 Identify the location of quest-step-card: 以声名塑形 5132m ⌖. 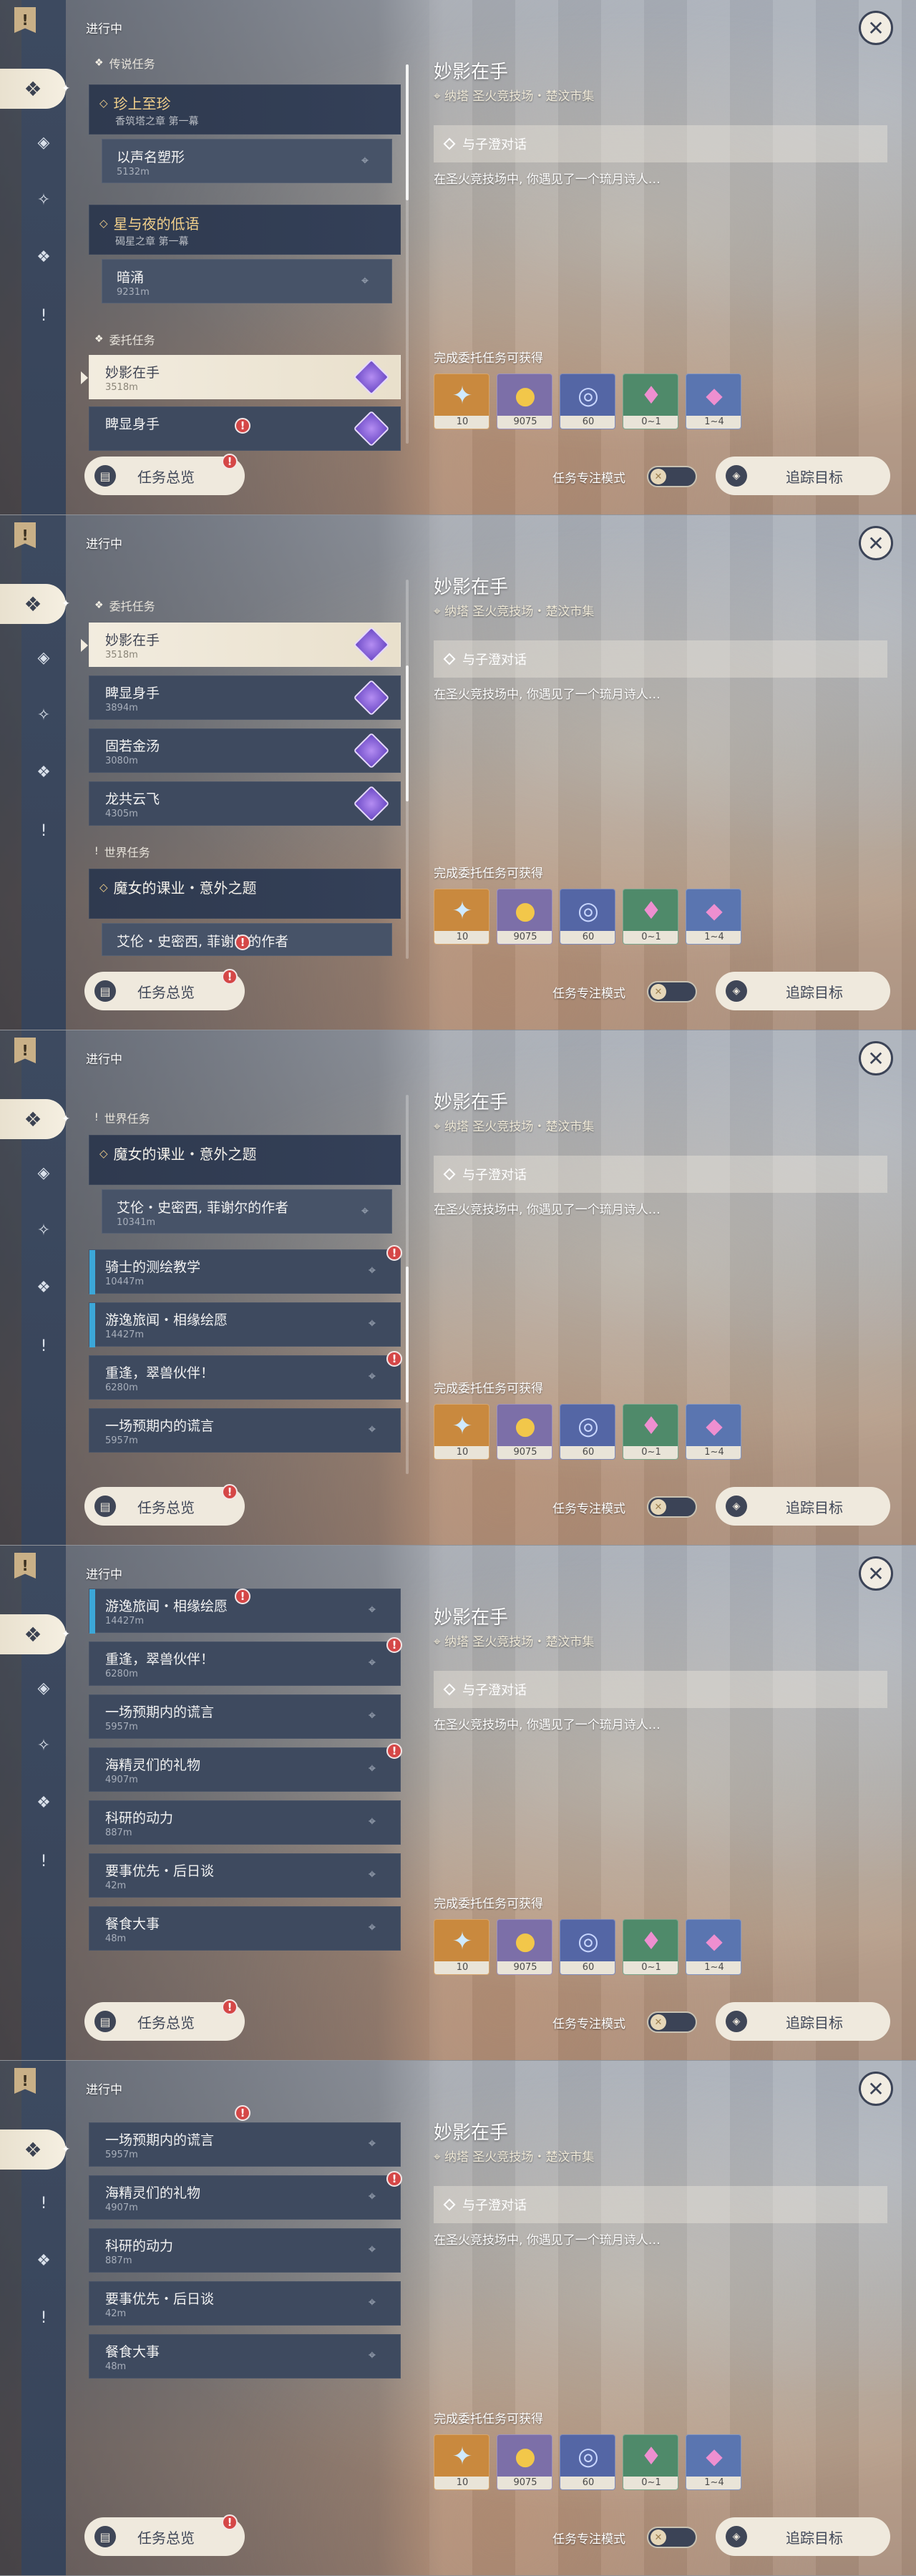
(247, 161).